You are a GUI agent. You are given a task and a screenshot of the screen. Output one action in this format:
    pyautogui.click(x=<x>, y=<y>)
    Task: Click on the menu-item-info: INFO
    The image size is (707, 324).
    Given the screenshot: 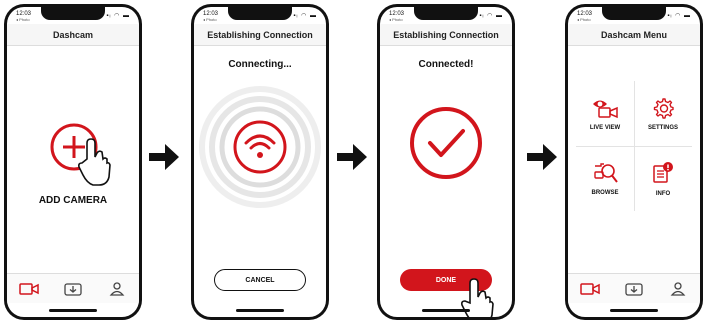 What is the action you would take?
    pyautogui.click(x=663, y=178)
    